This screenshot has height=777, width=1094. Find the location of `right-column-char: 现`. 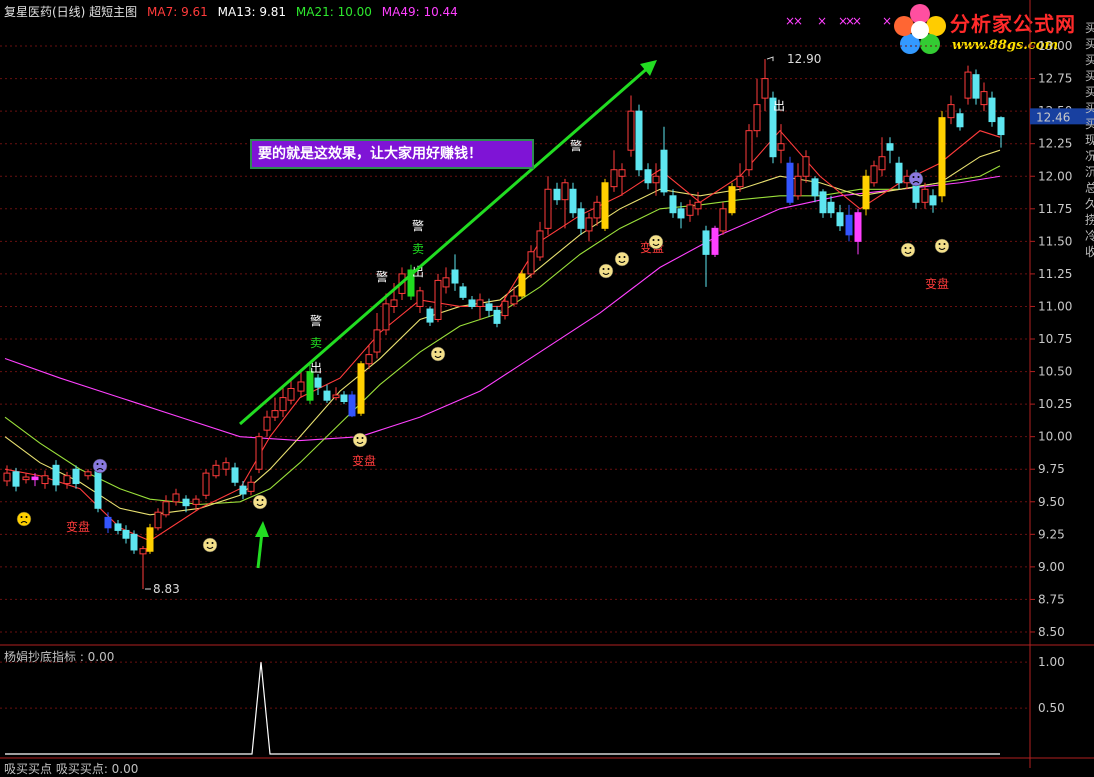

right-column-char: 现 is located at coordinates (1089, 140).